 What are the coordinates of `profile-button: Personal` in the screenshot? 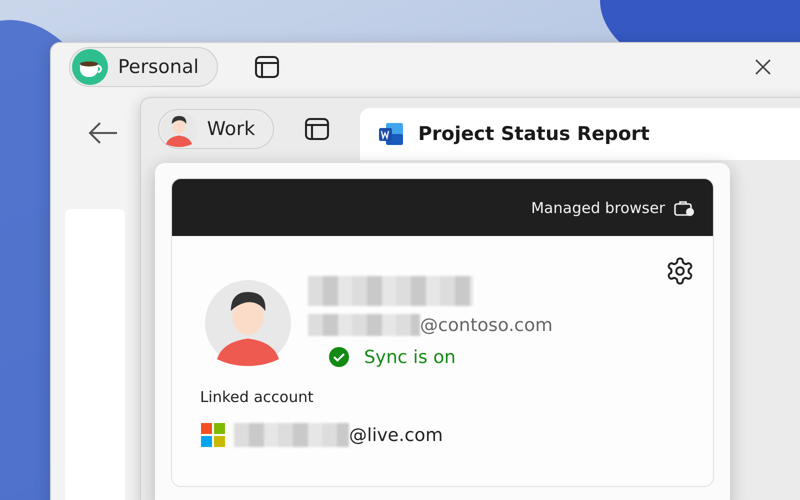 It's located at (143, 67).